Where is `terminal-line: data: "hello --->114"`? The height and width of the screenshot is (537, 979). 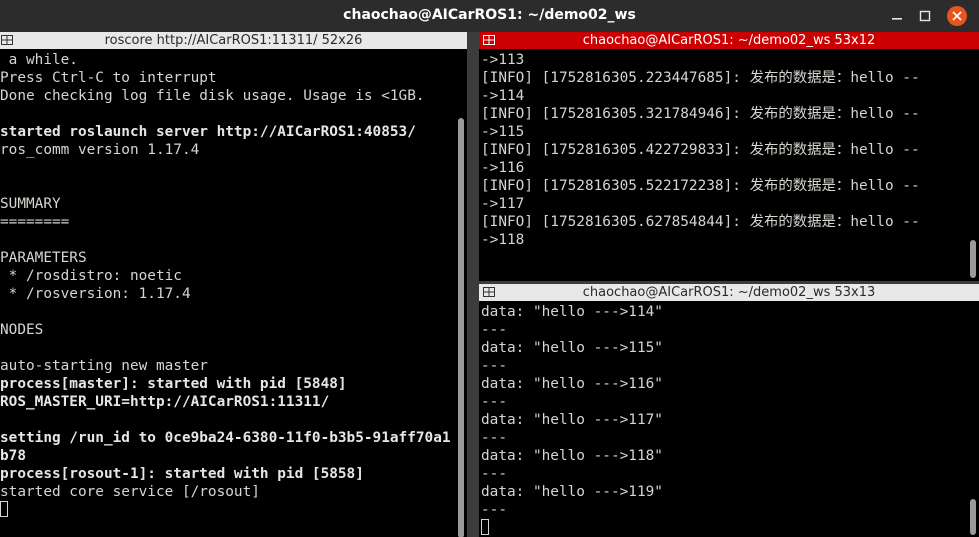 terminal-line: data: "hello --->114" is located at coordinates (572, 312).